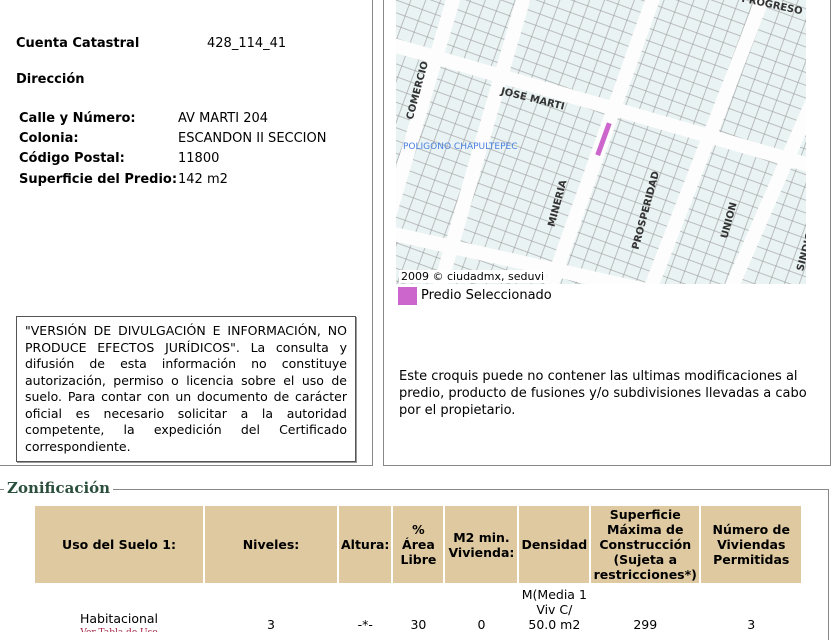 This screenshot has width=840, height=640. What do you see at coordinates (271, 624) in the screenshot?
I see `cell-niveles: 3` at bounding box center [271, 624].